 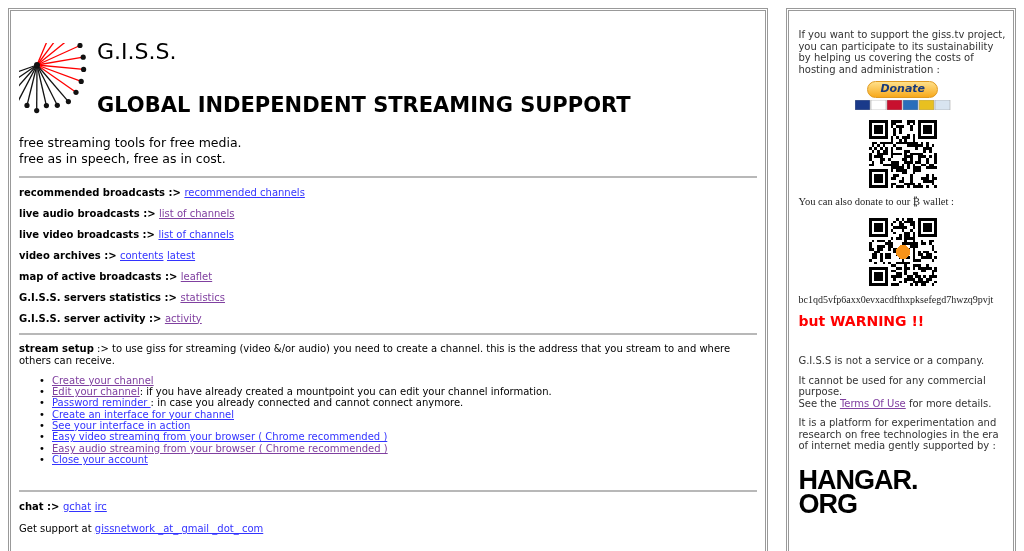 I want to click on bitcoin-address: bc1qd5vfp6axx0evxacdfthxpksefegd7hwzq9pvjt, so click(x=896, y=299).